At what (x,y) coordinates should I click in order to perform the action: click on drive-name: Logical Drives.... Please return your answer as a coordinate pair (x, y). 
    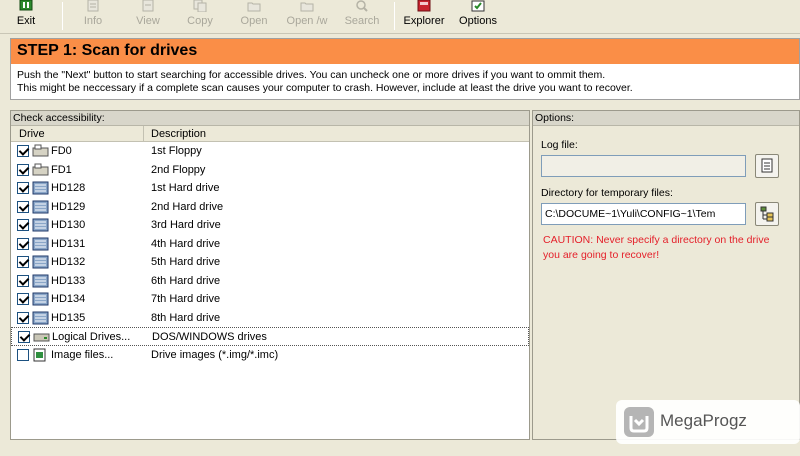
    Looking at the image, I should click on (91, 337).